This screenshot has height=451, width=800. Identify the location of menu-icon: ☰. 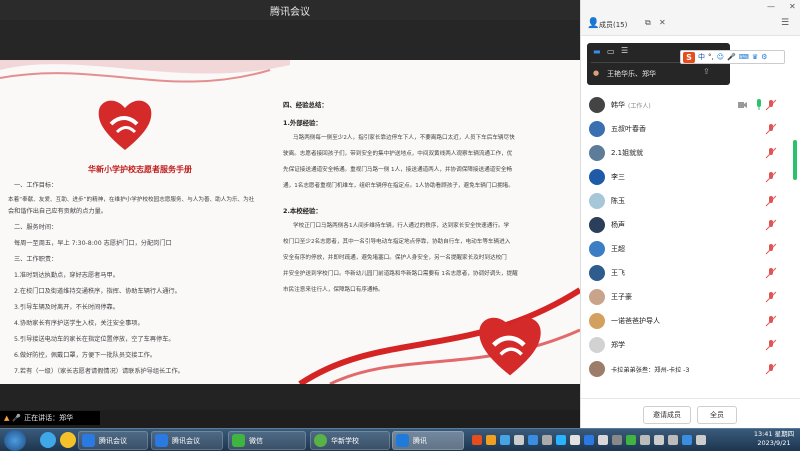
(785, 23).